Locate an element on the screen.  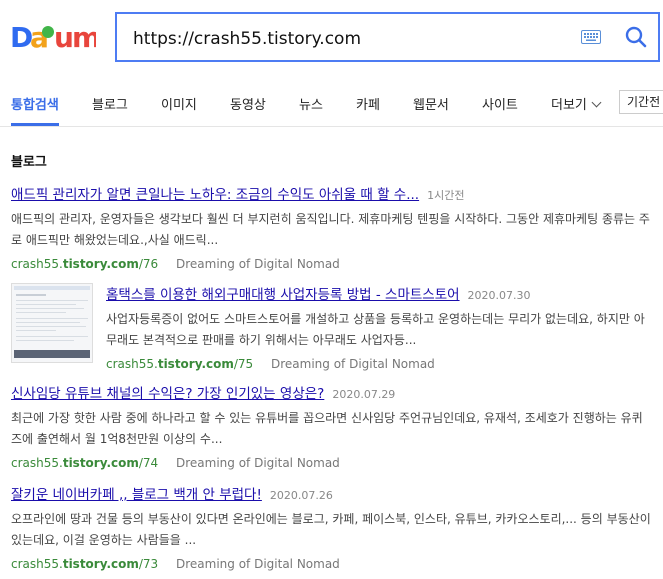
header: D a u m is located at coordinates (331, 40).